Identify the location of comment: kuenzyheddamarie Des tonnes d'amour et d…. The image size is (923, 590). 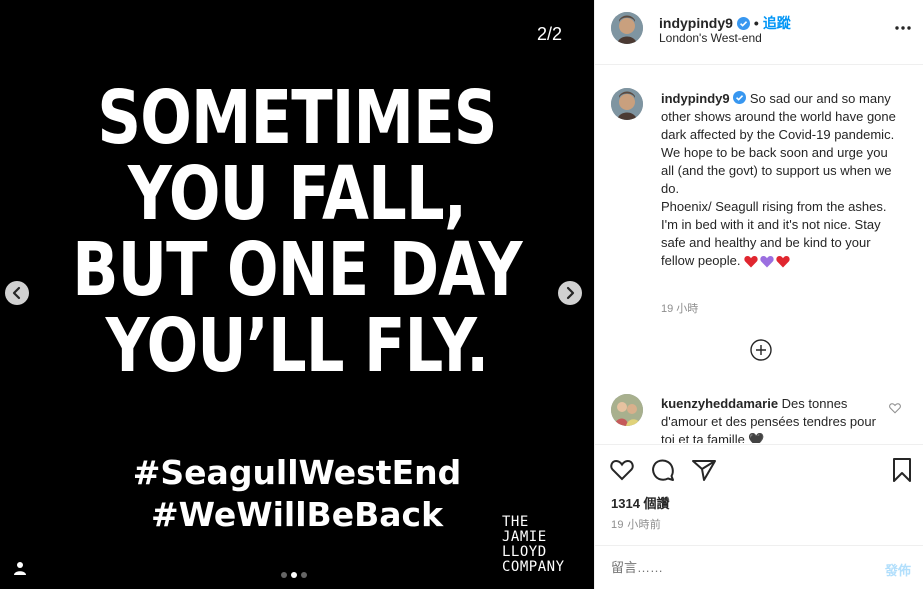
(771, 419).